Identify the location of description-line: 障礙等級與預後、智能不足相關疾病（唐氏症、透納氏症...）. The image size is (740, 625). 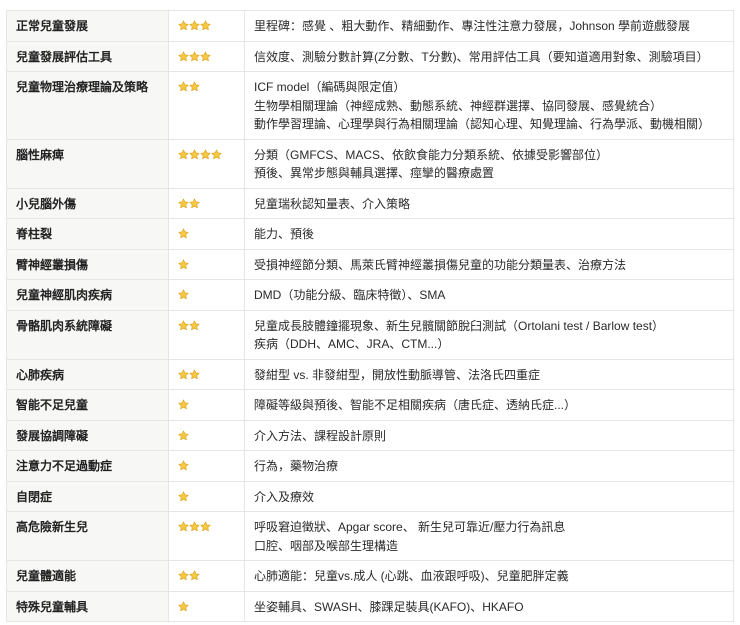
(415, 405).